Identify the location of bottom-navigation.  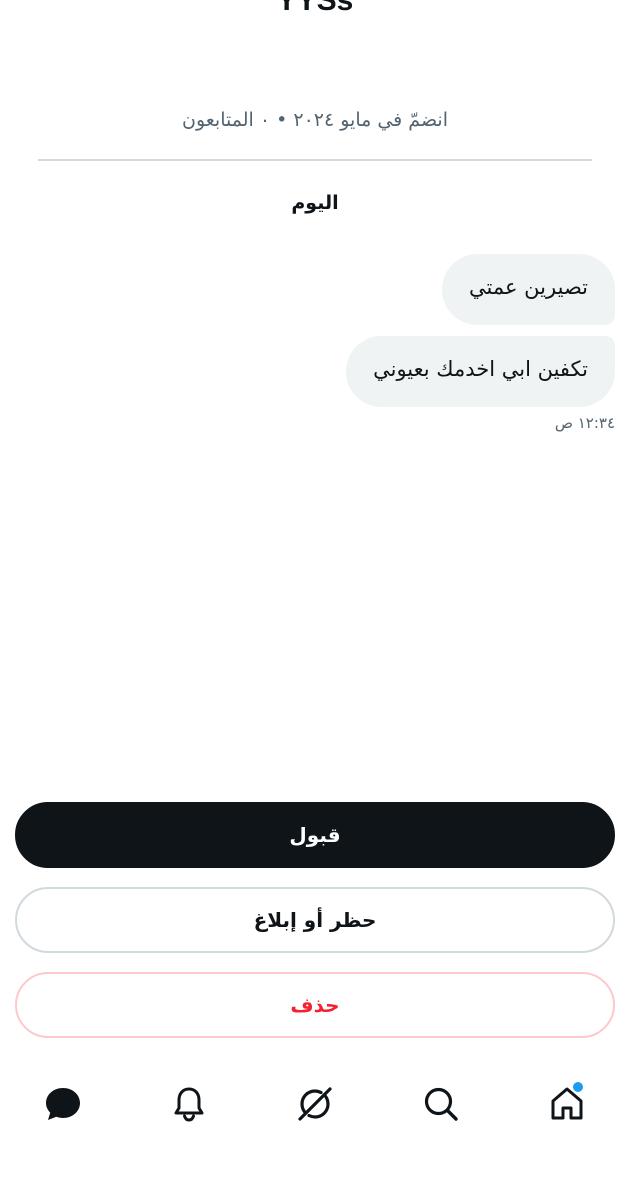
(315, 1104).